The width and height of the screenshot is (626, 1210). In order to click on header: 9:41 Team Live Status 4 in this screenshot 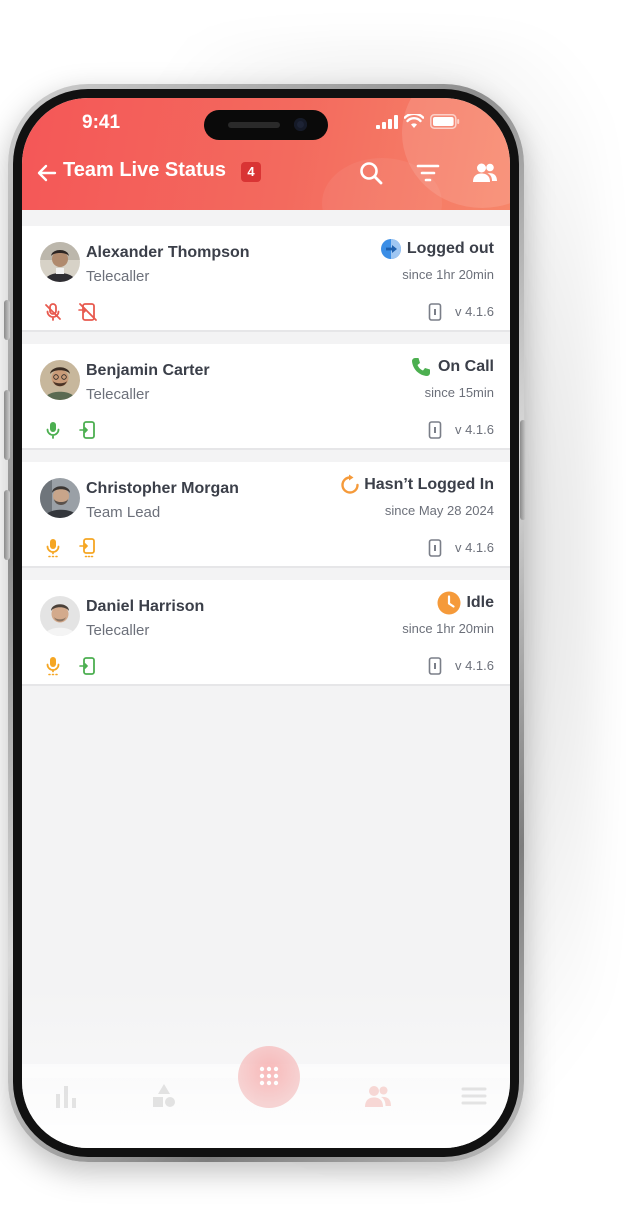, I will do `click(266, 154)`.